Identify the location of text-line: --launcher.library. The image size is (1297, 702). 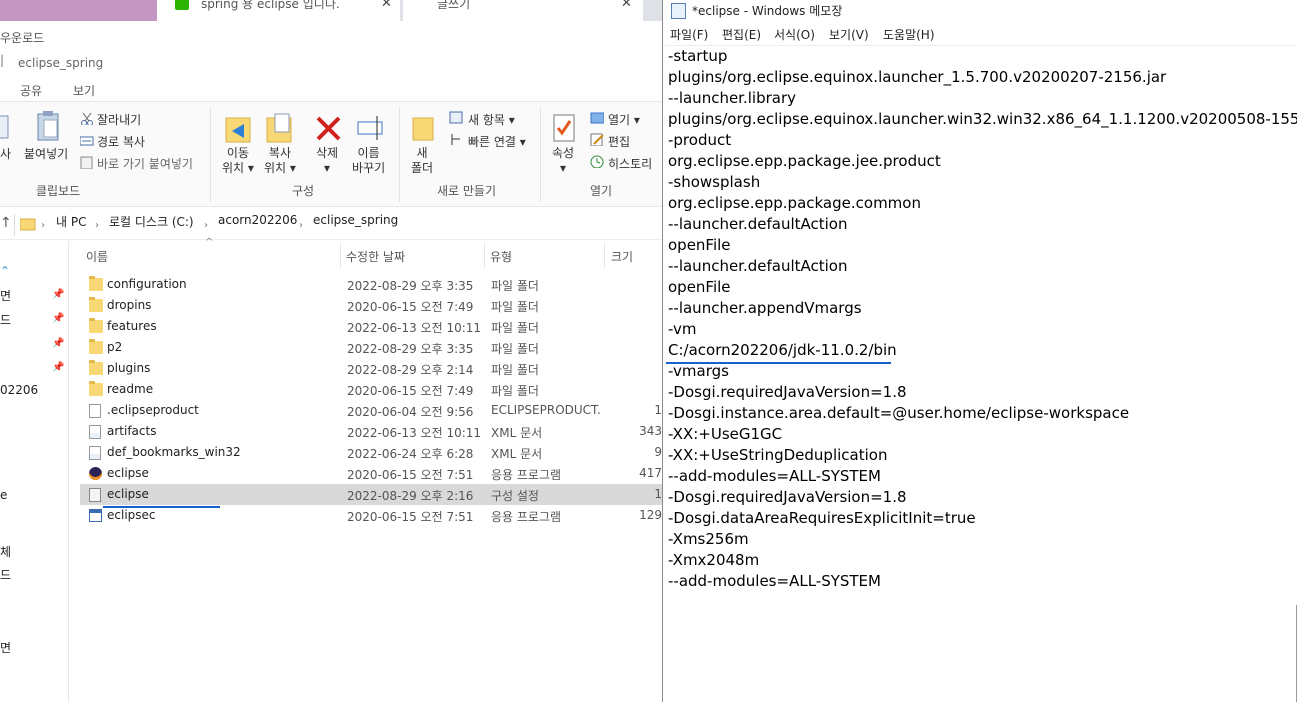
(732, 98).